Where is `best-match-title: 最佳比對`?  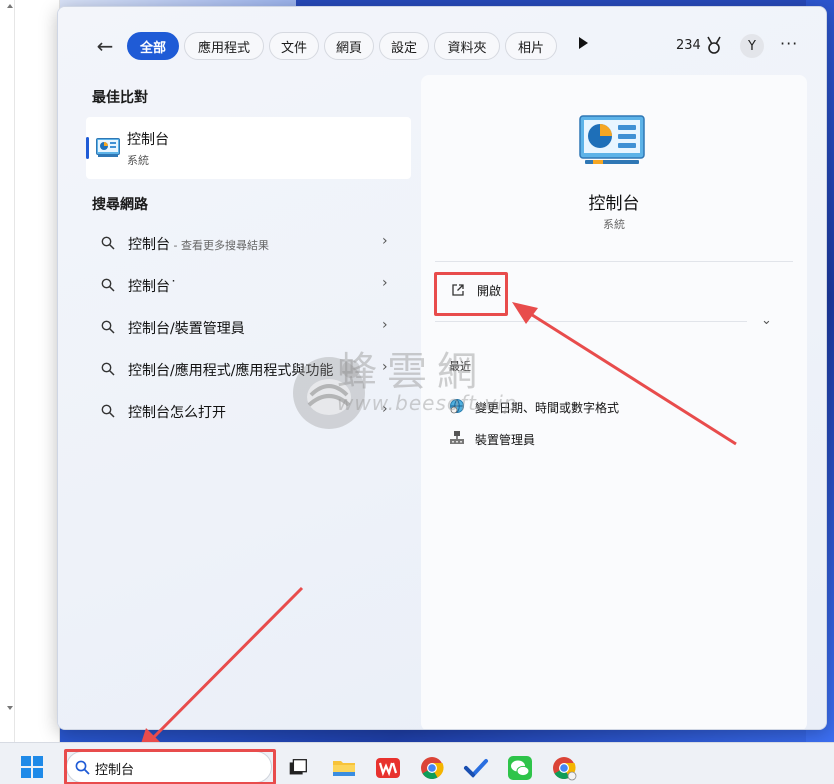
best-match-title: 最佳比對 is located at coordinates (120, 98).